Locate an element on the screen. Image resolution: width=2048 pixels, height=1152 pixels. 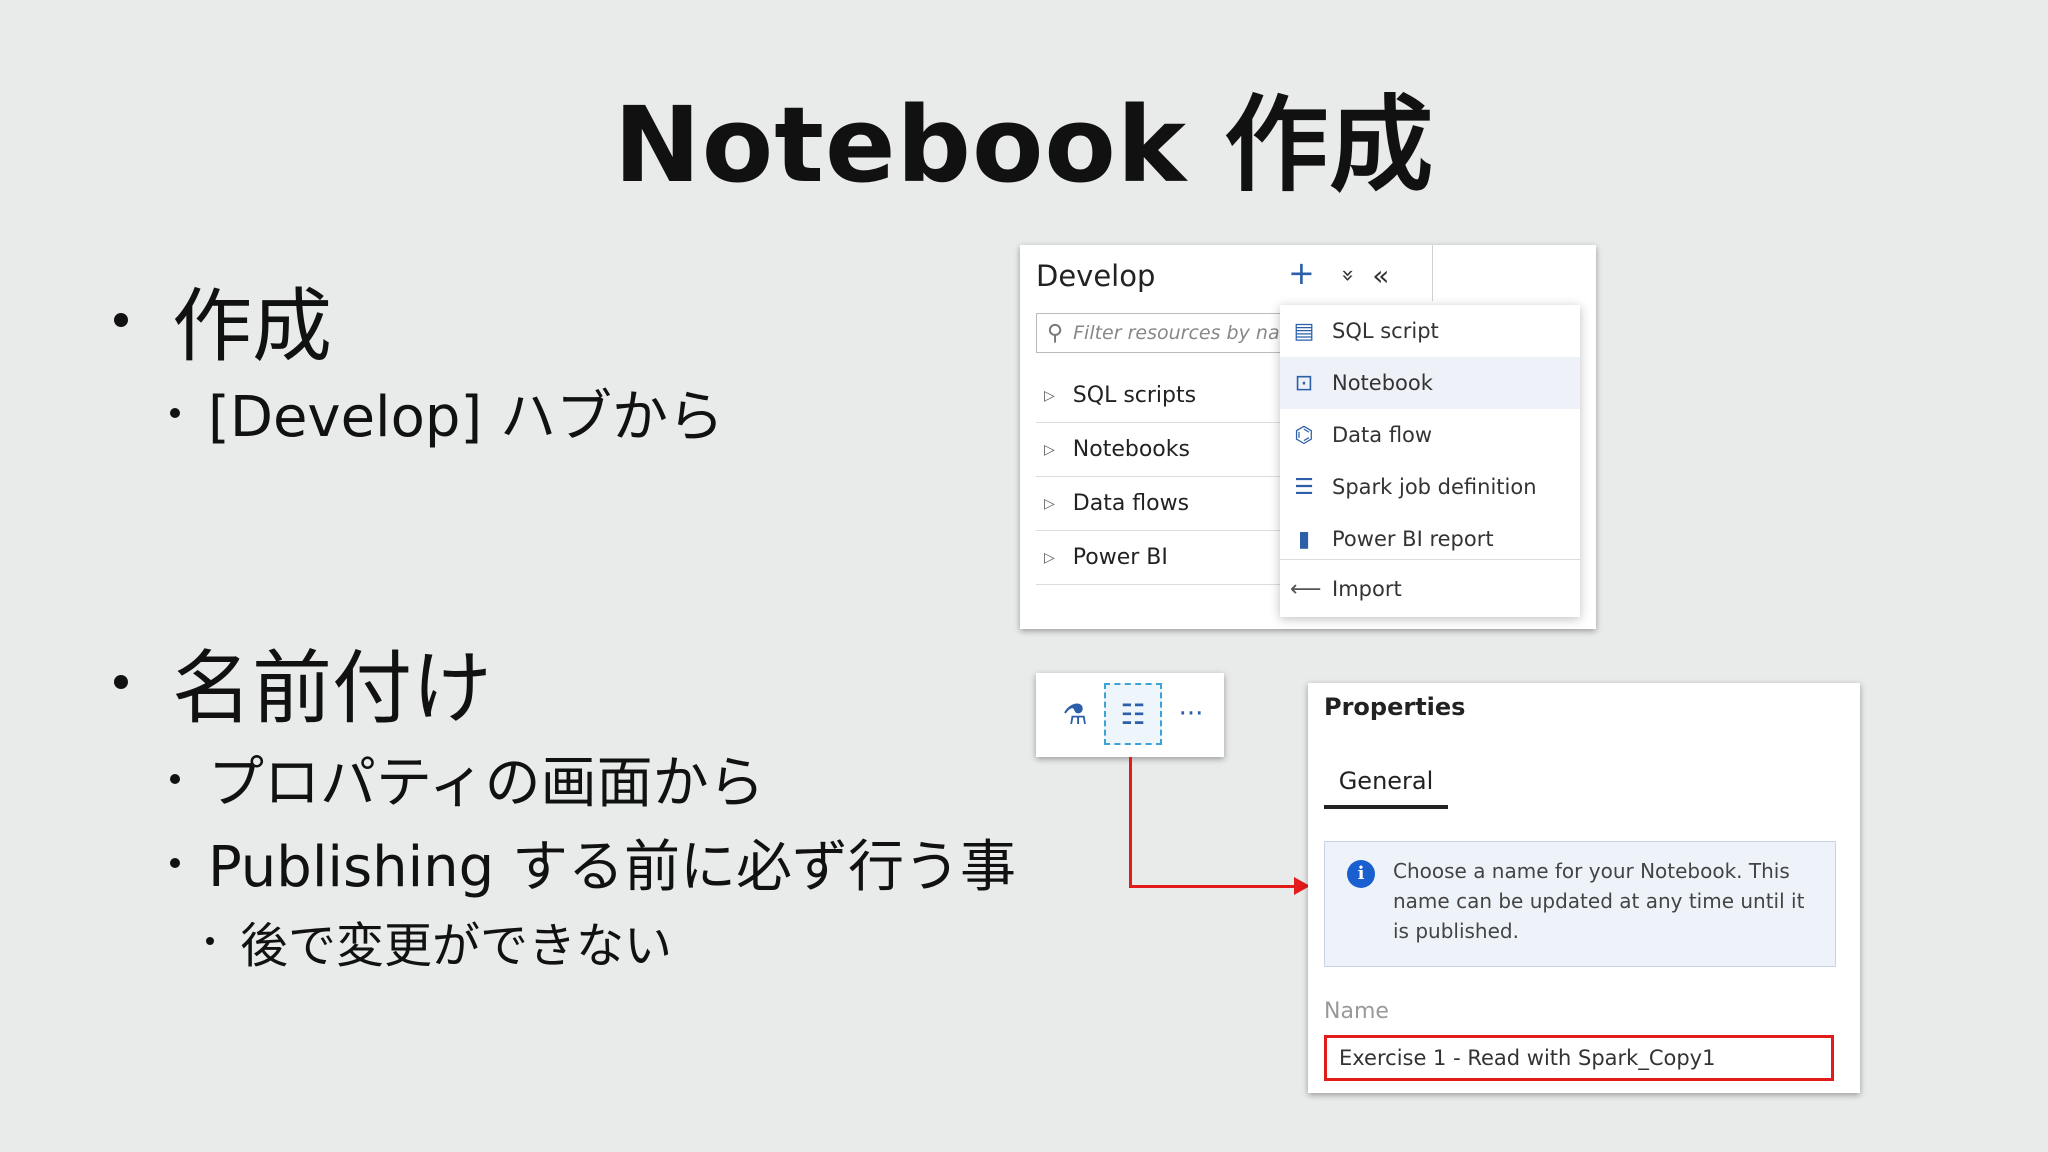
menu-item-label: Import is located at coordinates (1367, 589).